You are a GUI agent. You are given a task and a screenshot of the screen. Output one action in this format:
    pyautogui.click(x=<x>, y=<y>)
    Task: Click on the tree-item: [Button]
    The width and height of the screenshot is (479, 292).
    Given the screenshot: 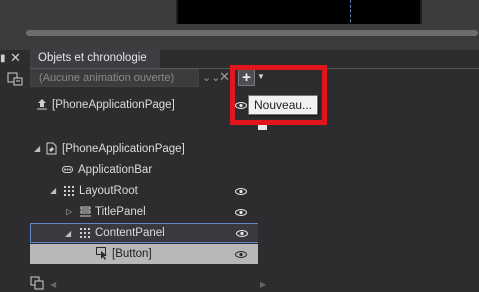 What is the action you would take?
    pyautogui.click(x=150, y=254)
    